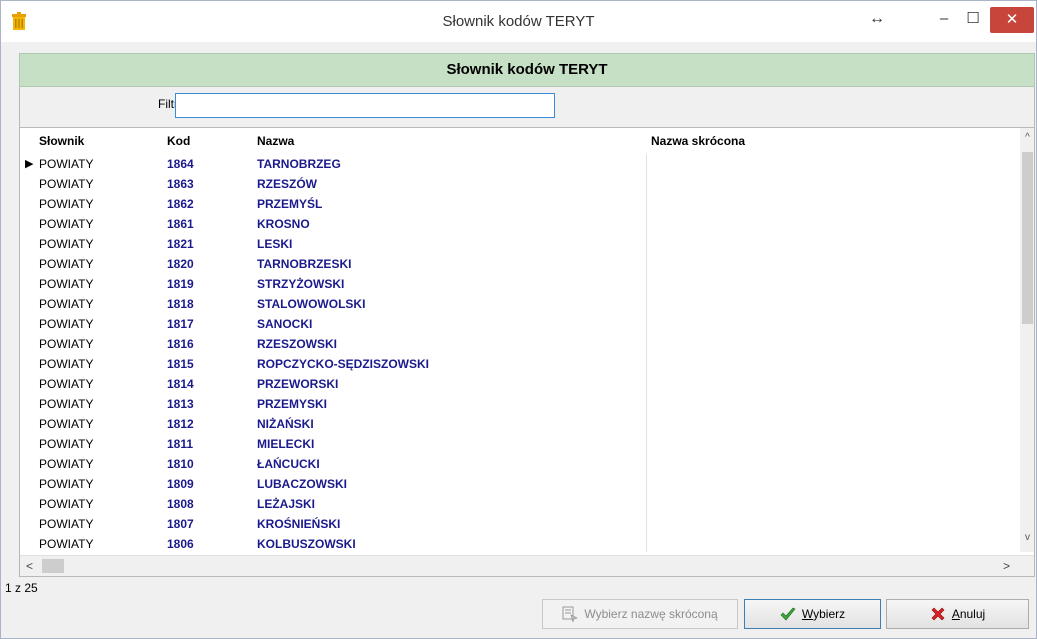 The height and width of the screenshot is (639, 1037). What do you see at coordinates (938, 614) in the screenshot?
I see `red-x-icon` at bounding box center [938, 614].